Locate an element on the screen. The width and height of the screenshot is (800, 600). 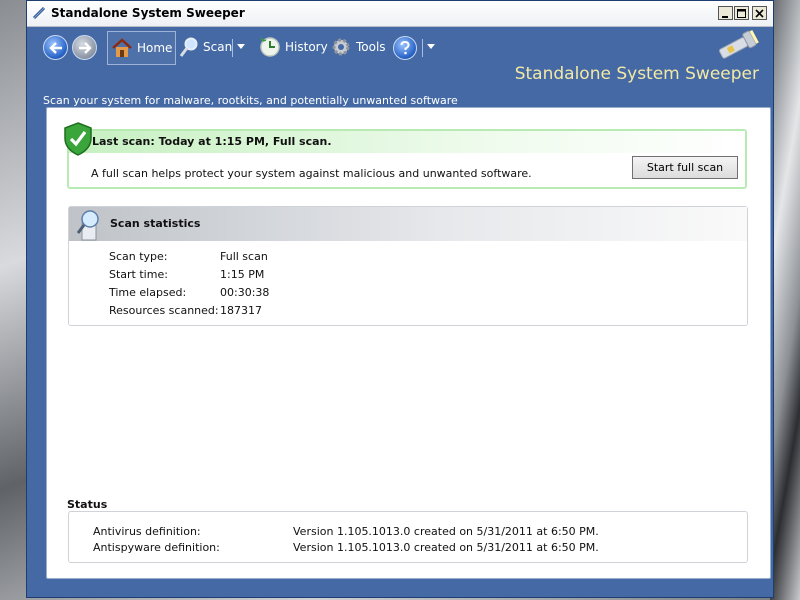
home-label: Home is located at coordinates (154, 48).